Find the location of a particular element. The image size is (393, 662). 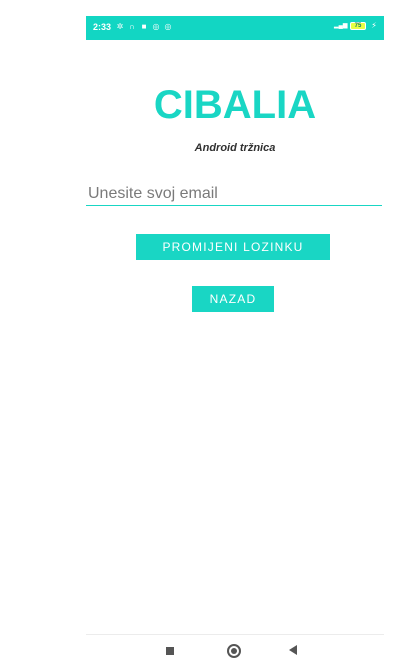

app-icon: ■ is located at coordinates (144, 26).